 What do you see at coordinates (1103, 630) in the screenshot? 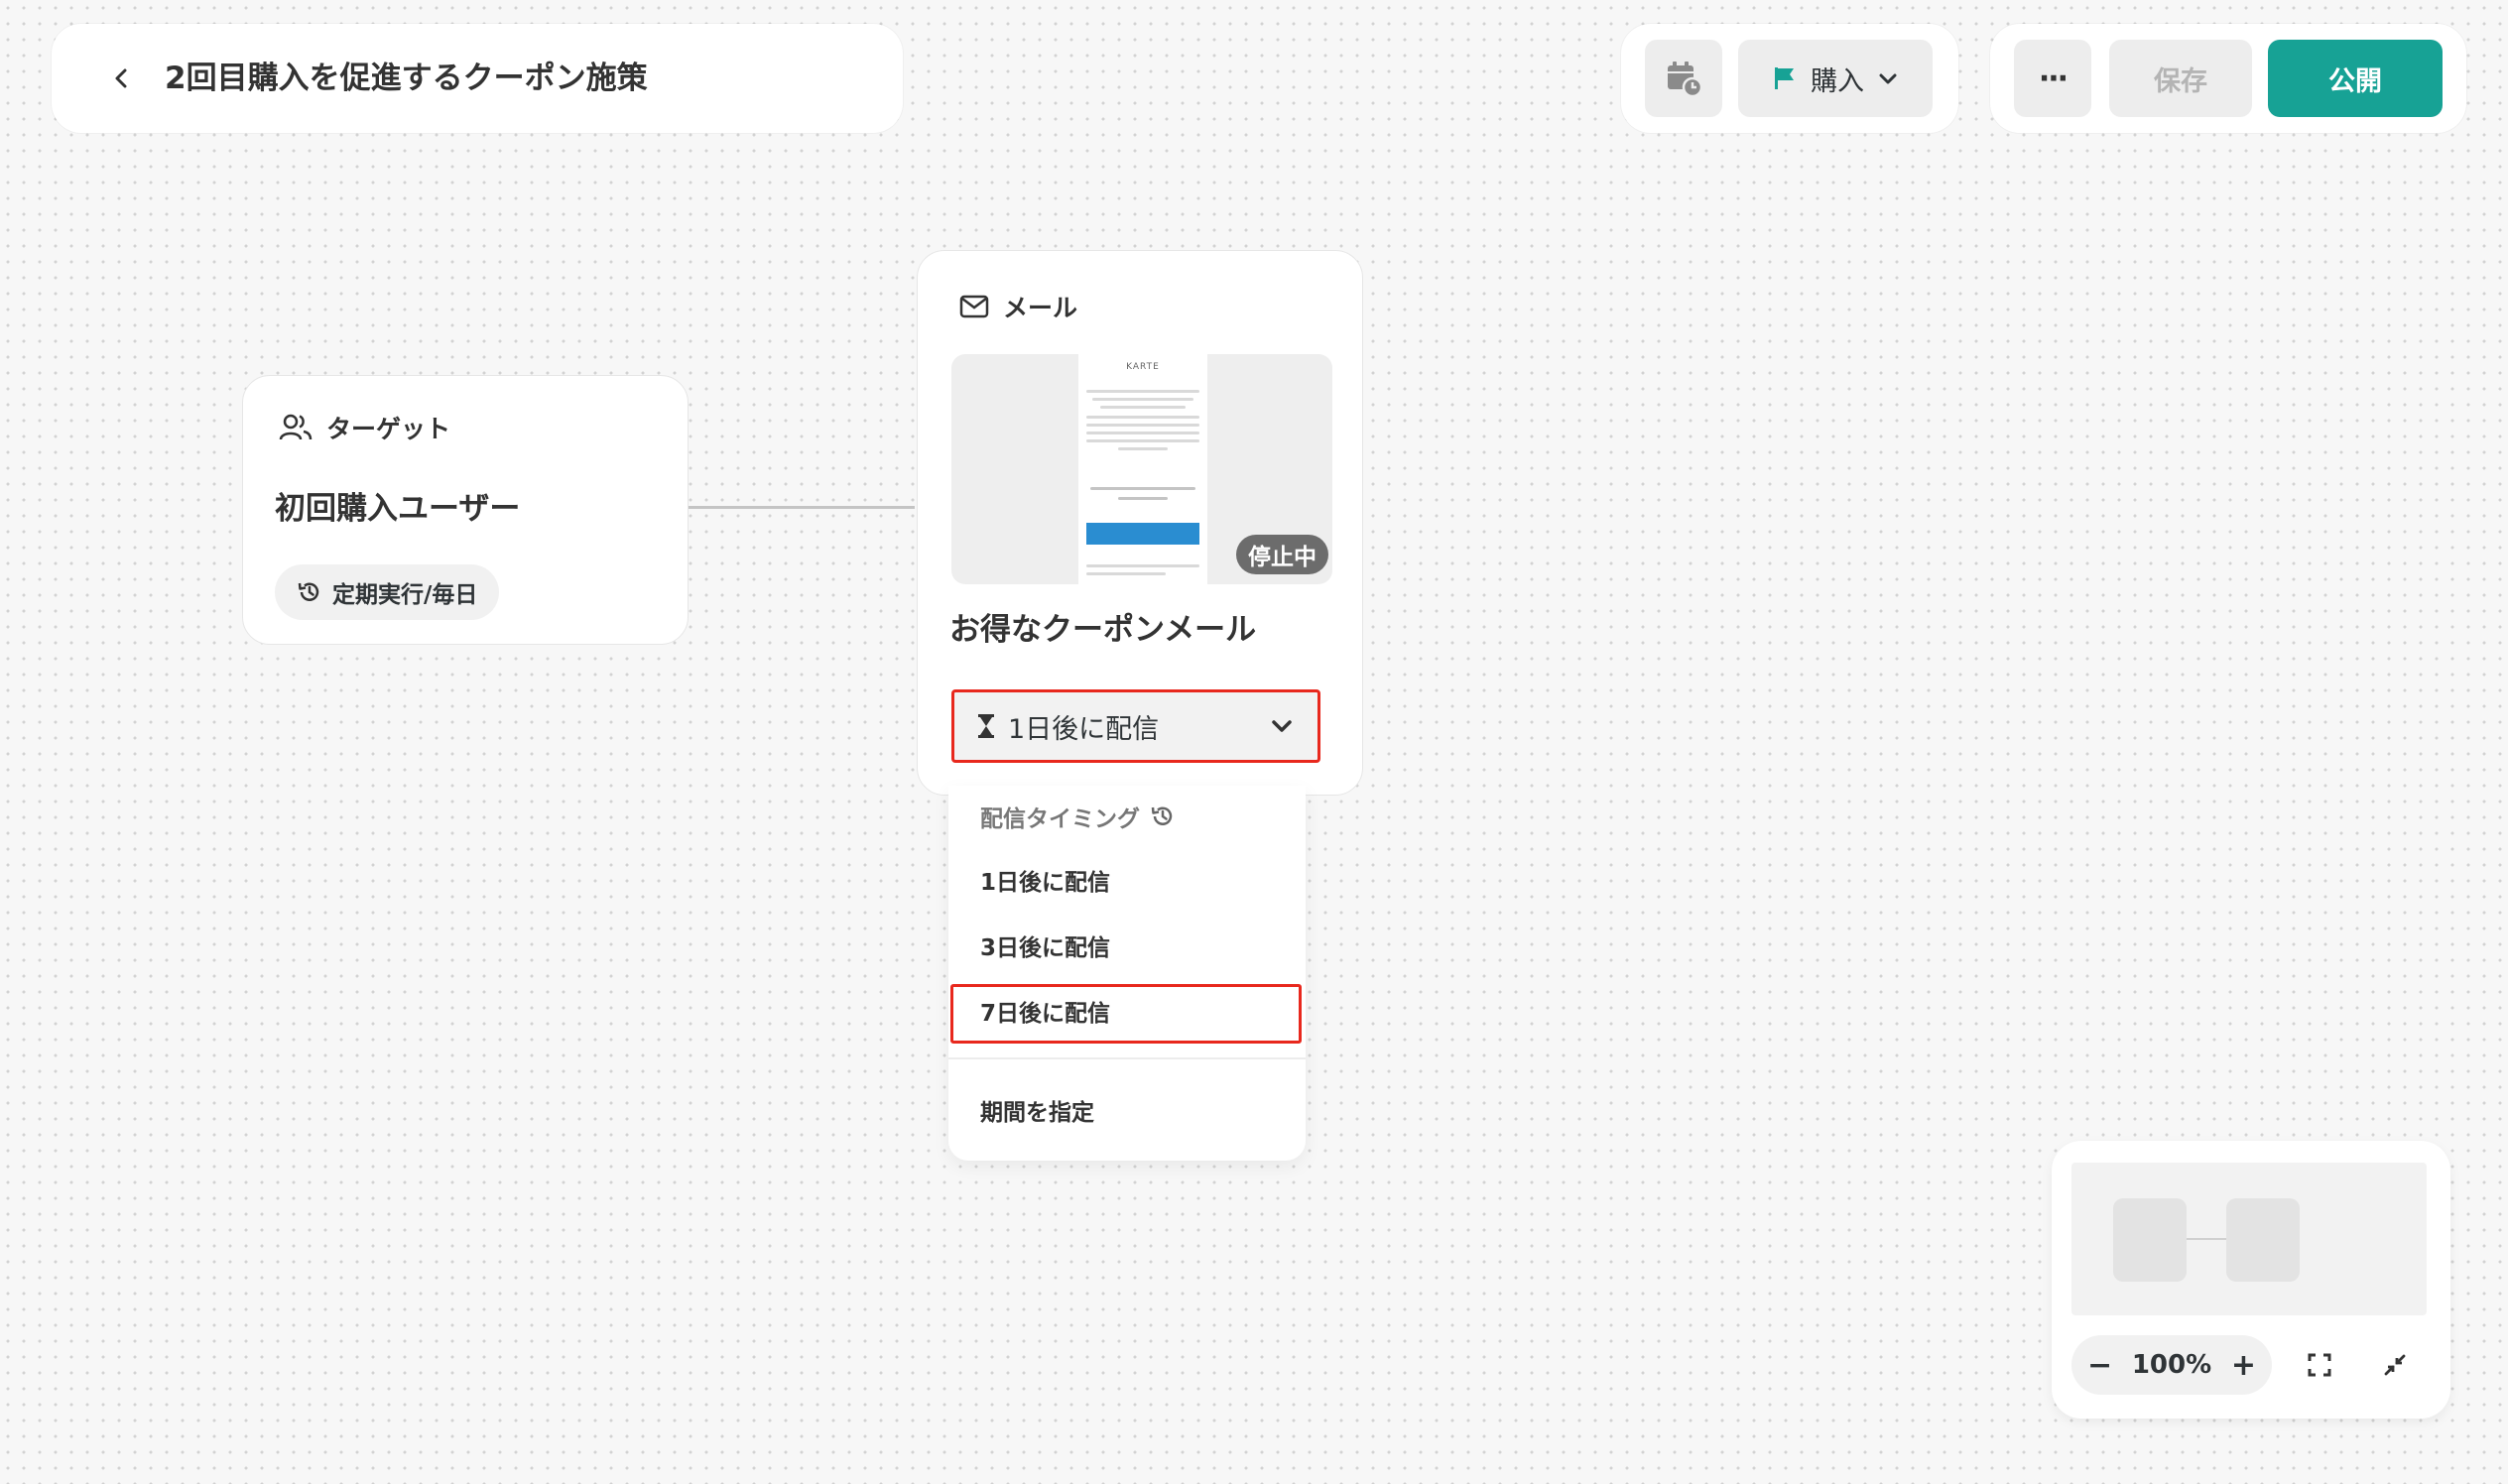
I see `mail-name: お得なクーポンメール` at bounding box center [1103, 630].